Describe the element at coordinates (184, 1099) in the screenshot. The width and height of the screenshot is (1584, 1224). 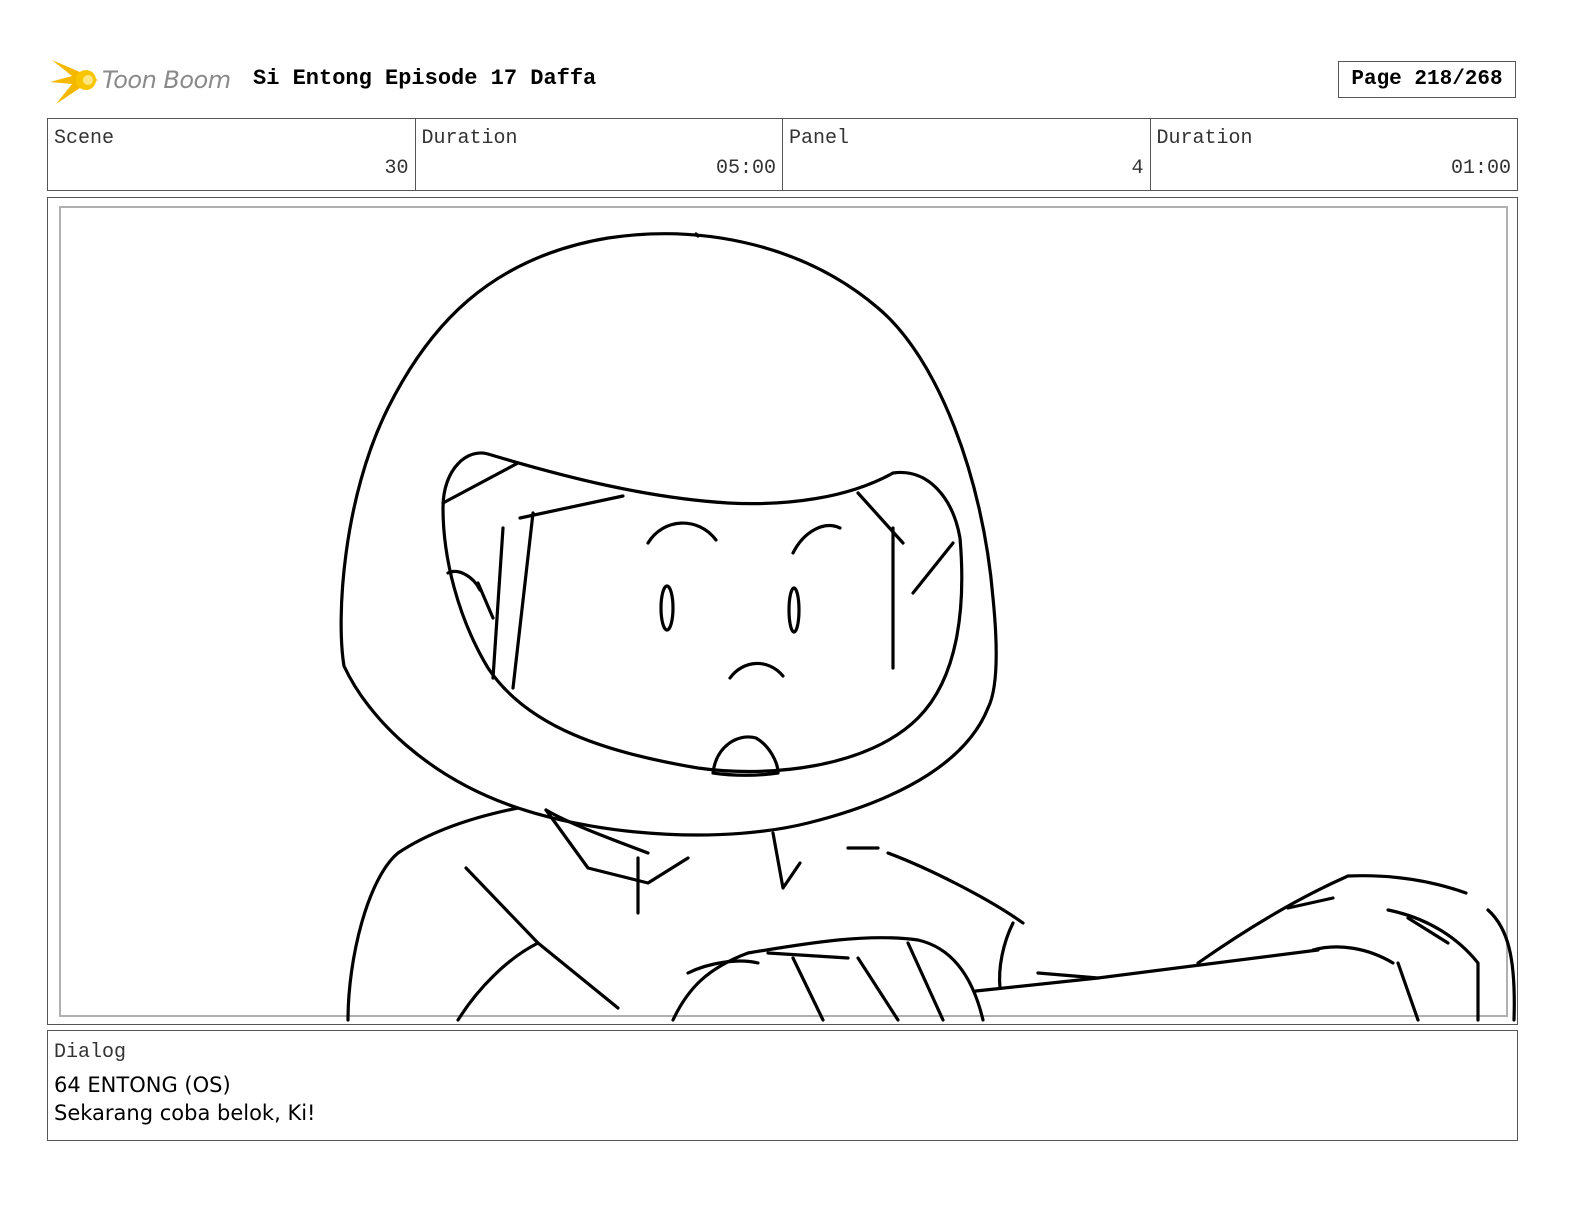
I see `dialog-text: 64 ENTONG (OS) Sekarang coba belok, Ki!` at that location.